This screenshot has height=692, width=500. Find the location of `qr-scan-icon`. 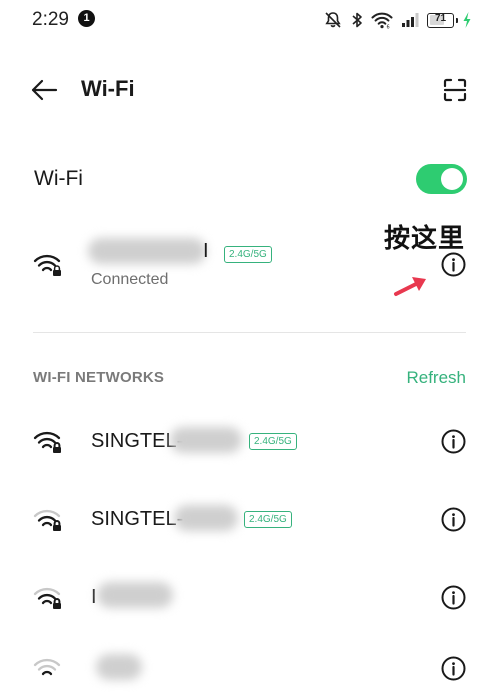

qr-scan-icon is located at coordinates (455, 90).